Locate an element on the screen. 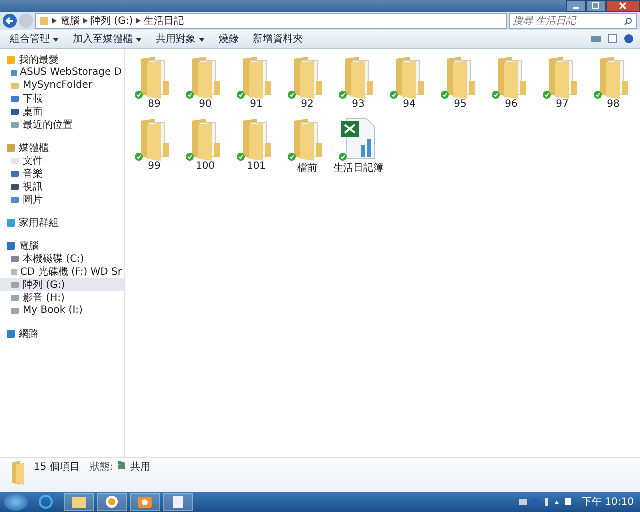  close-button is located at coordinates (623, 6).